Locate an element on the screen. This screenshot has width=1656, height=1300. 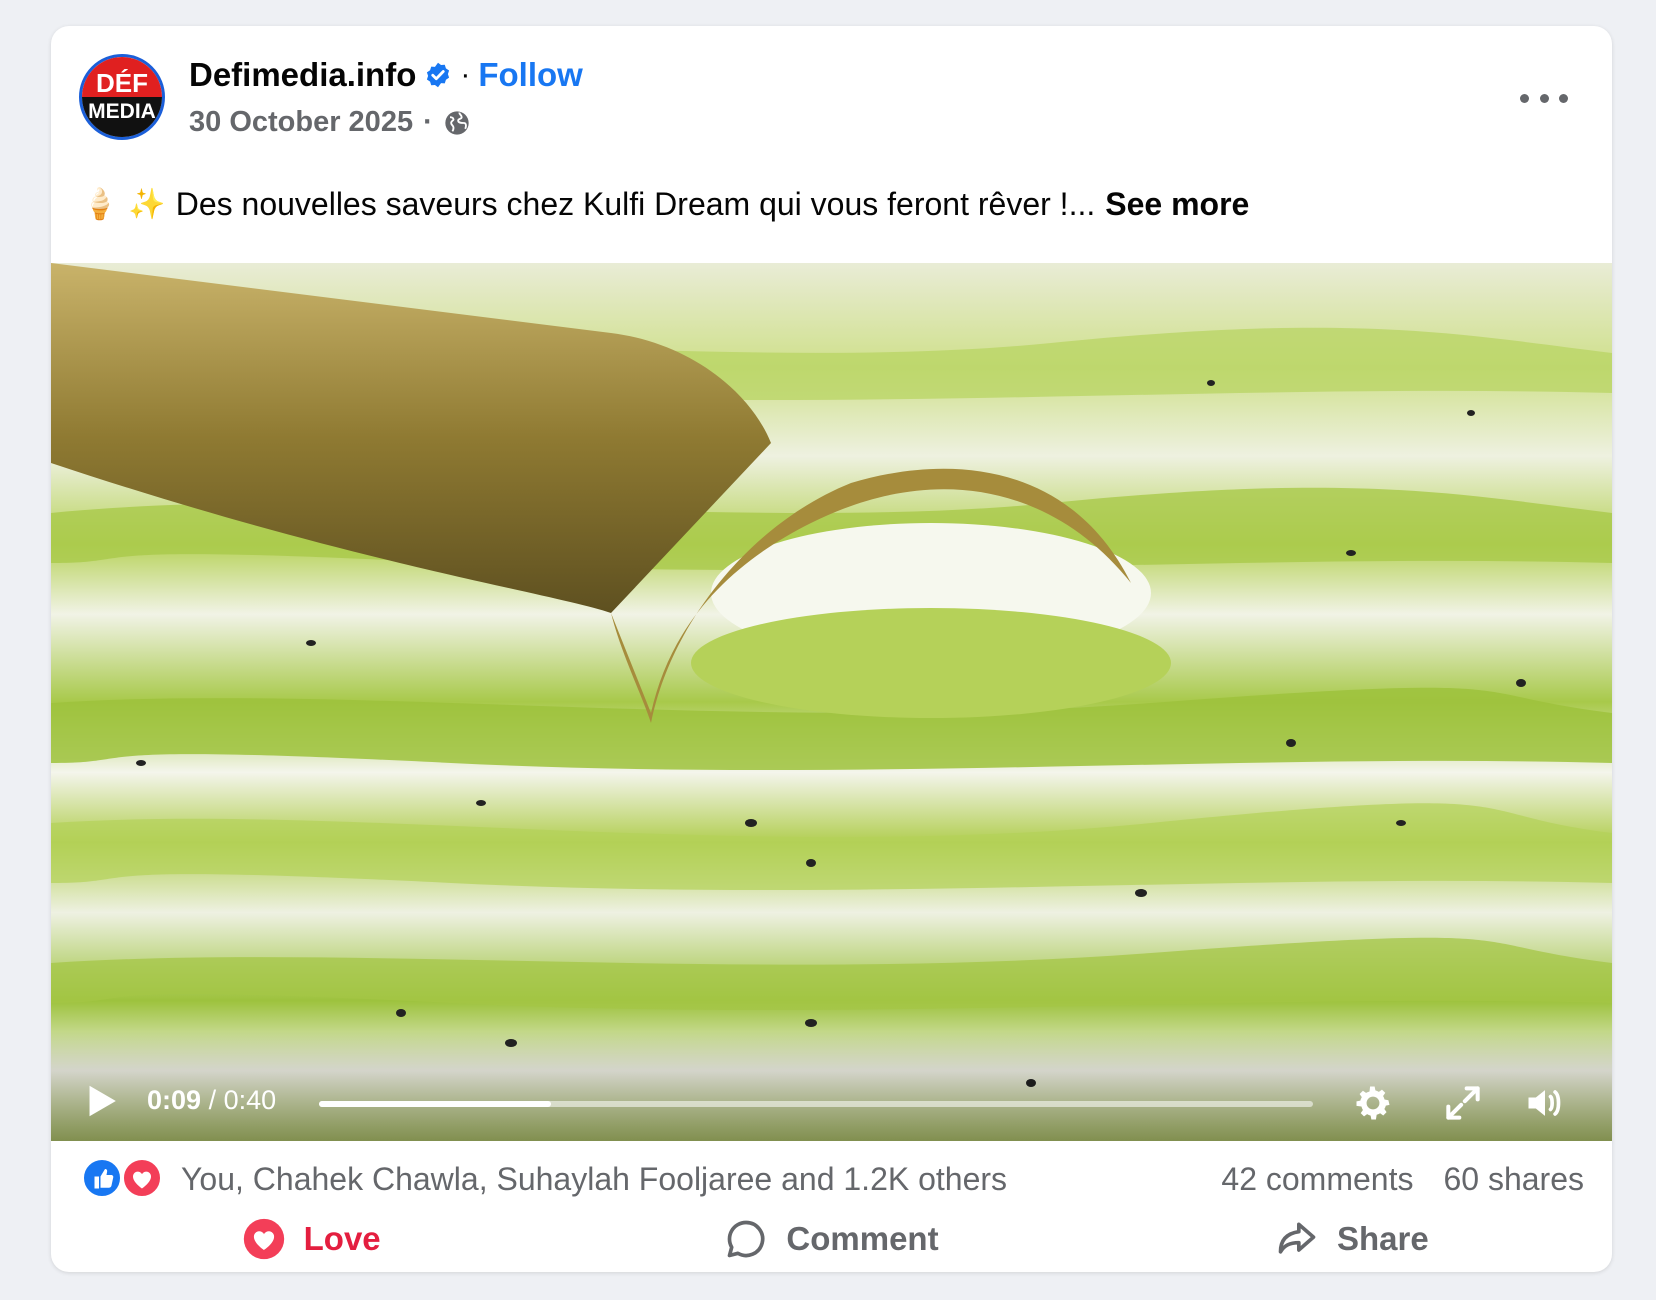
share-button: Share is located at coordinates (1352, 1239).